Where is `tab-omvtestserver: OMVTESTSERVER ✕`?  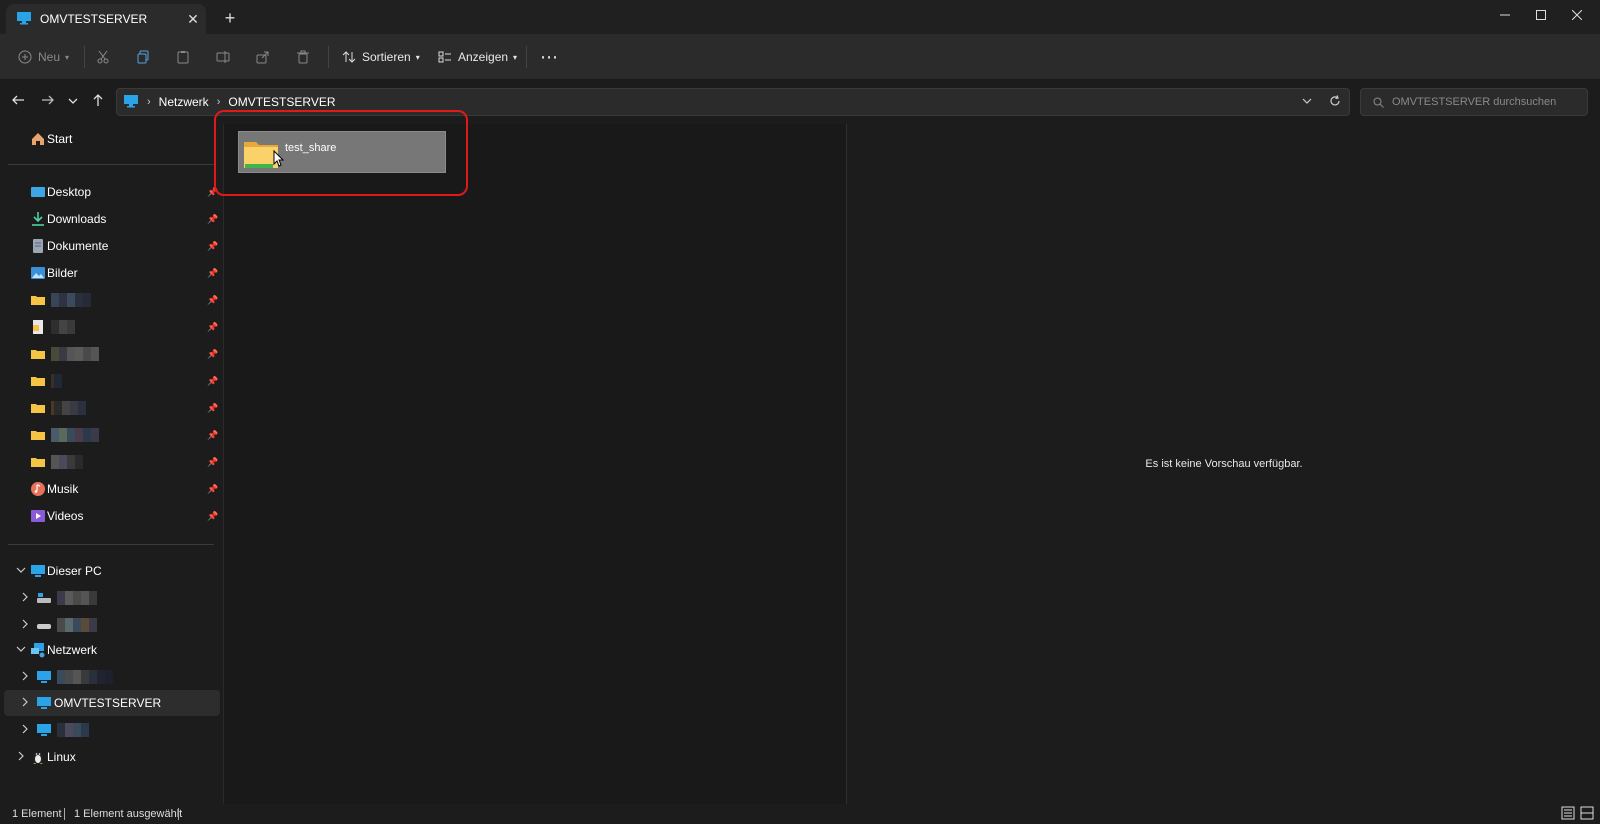
tab-omvtestserver: OMVTESTSERVER ✕ is located at coordinates (106, 19).